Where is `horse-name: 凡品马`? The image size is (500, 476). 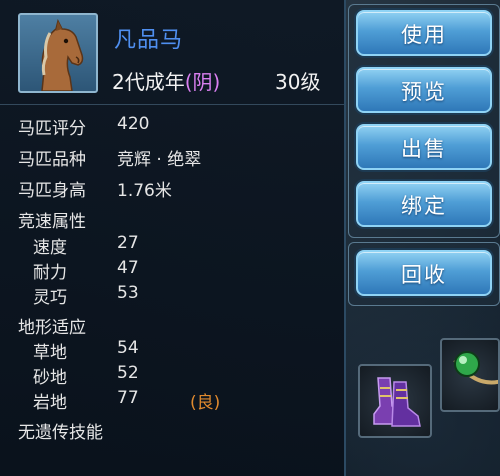 horse-name: 凡品马 is located at coordinates (149, 40).